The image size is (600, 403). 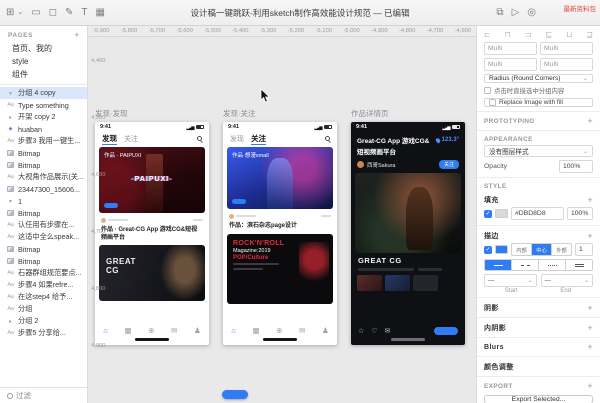 What do you see at coordinates (361, 331) in the screenshot?
I see `star-icon: ☆` at bounding box center [361, 331].